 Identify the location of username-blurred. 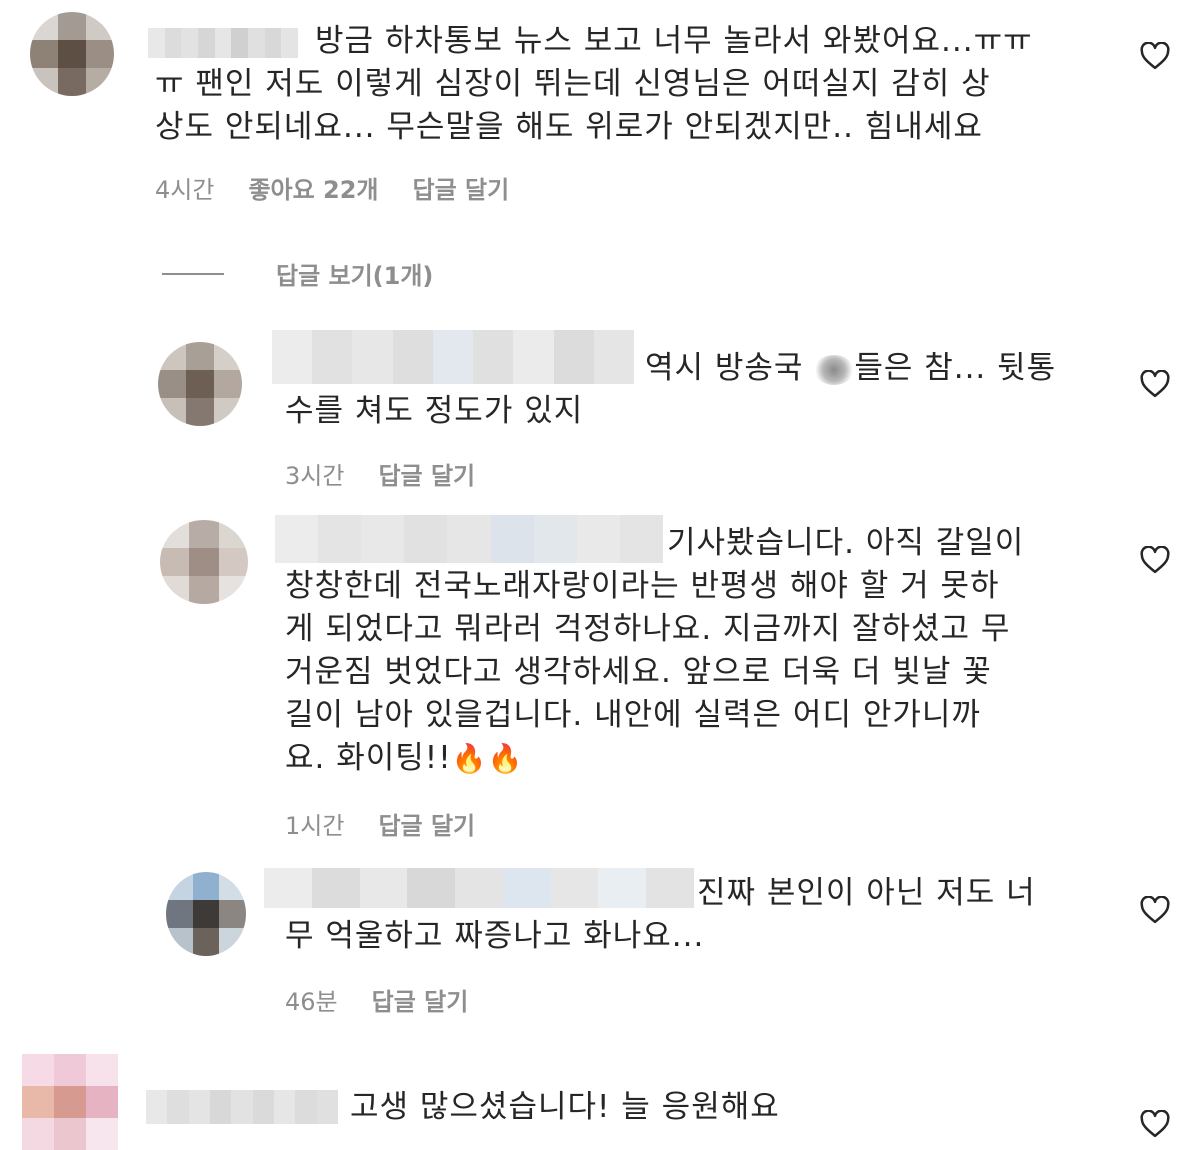
(242, 1107).